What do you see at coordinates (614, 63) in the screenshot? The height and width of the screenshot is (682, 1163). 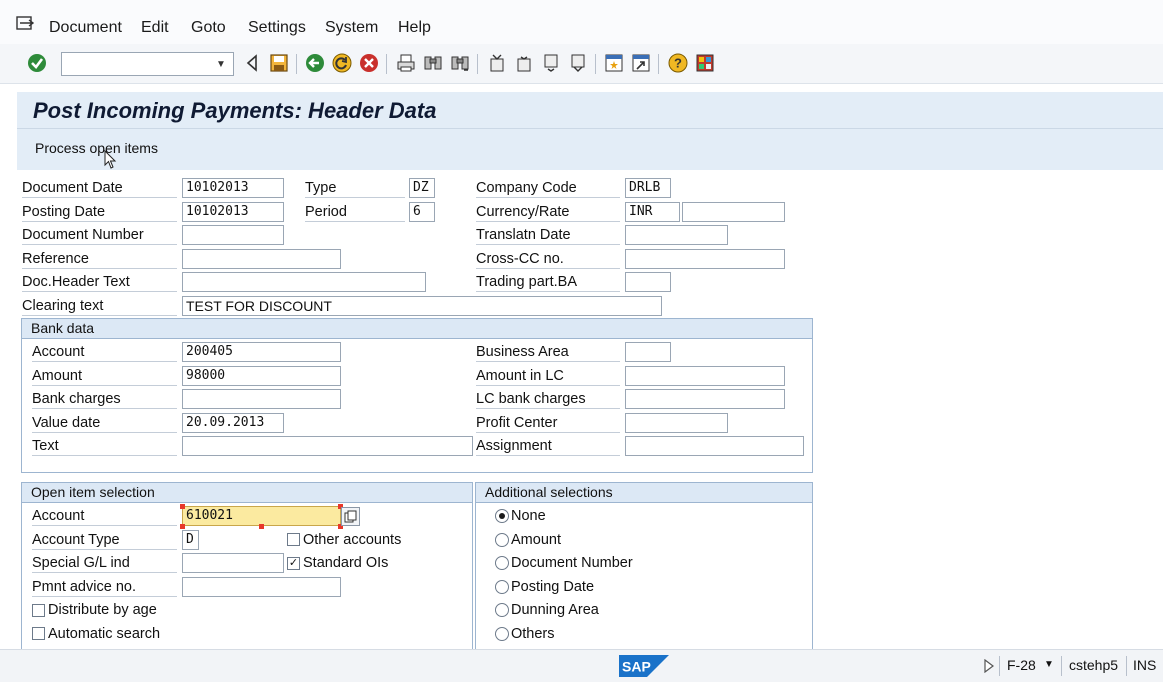 I see `create-session-icon` at bounding box center [614, 63].